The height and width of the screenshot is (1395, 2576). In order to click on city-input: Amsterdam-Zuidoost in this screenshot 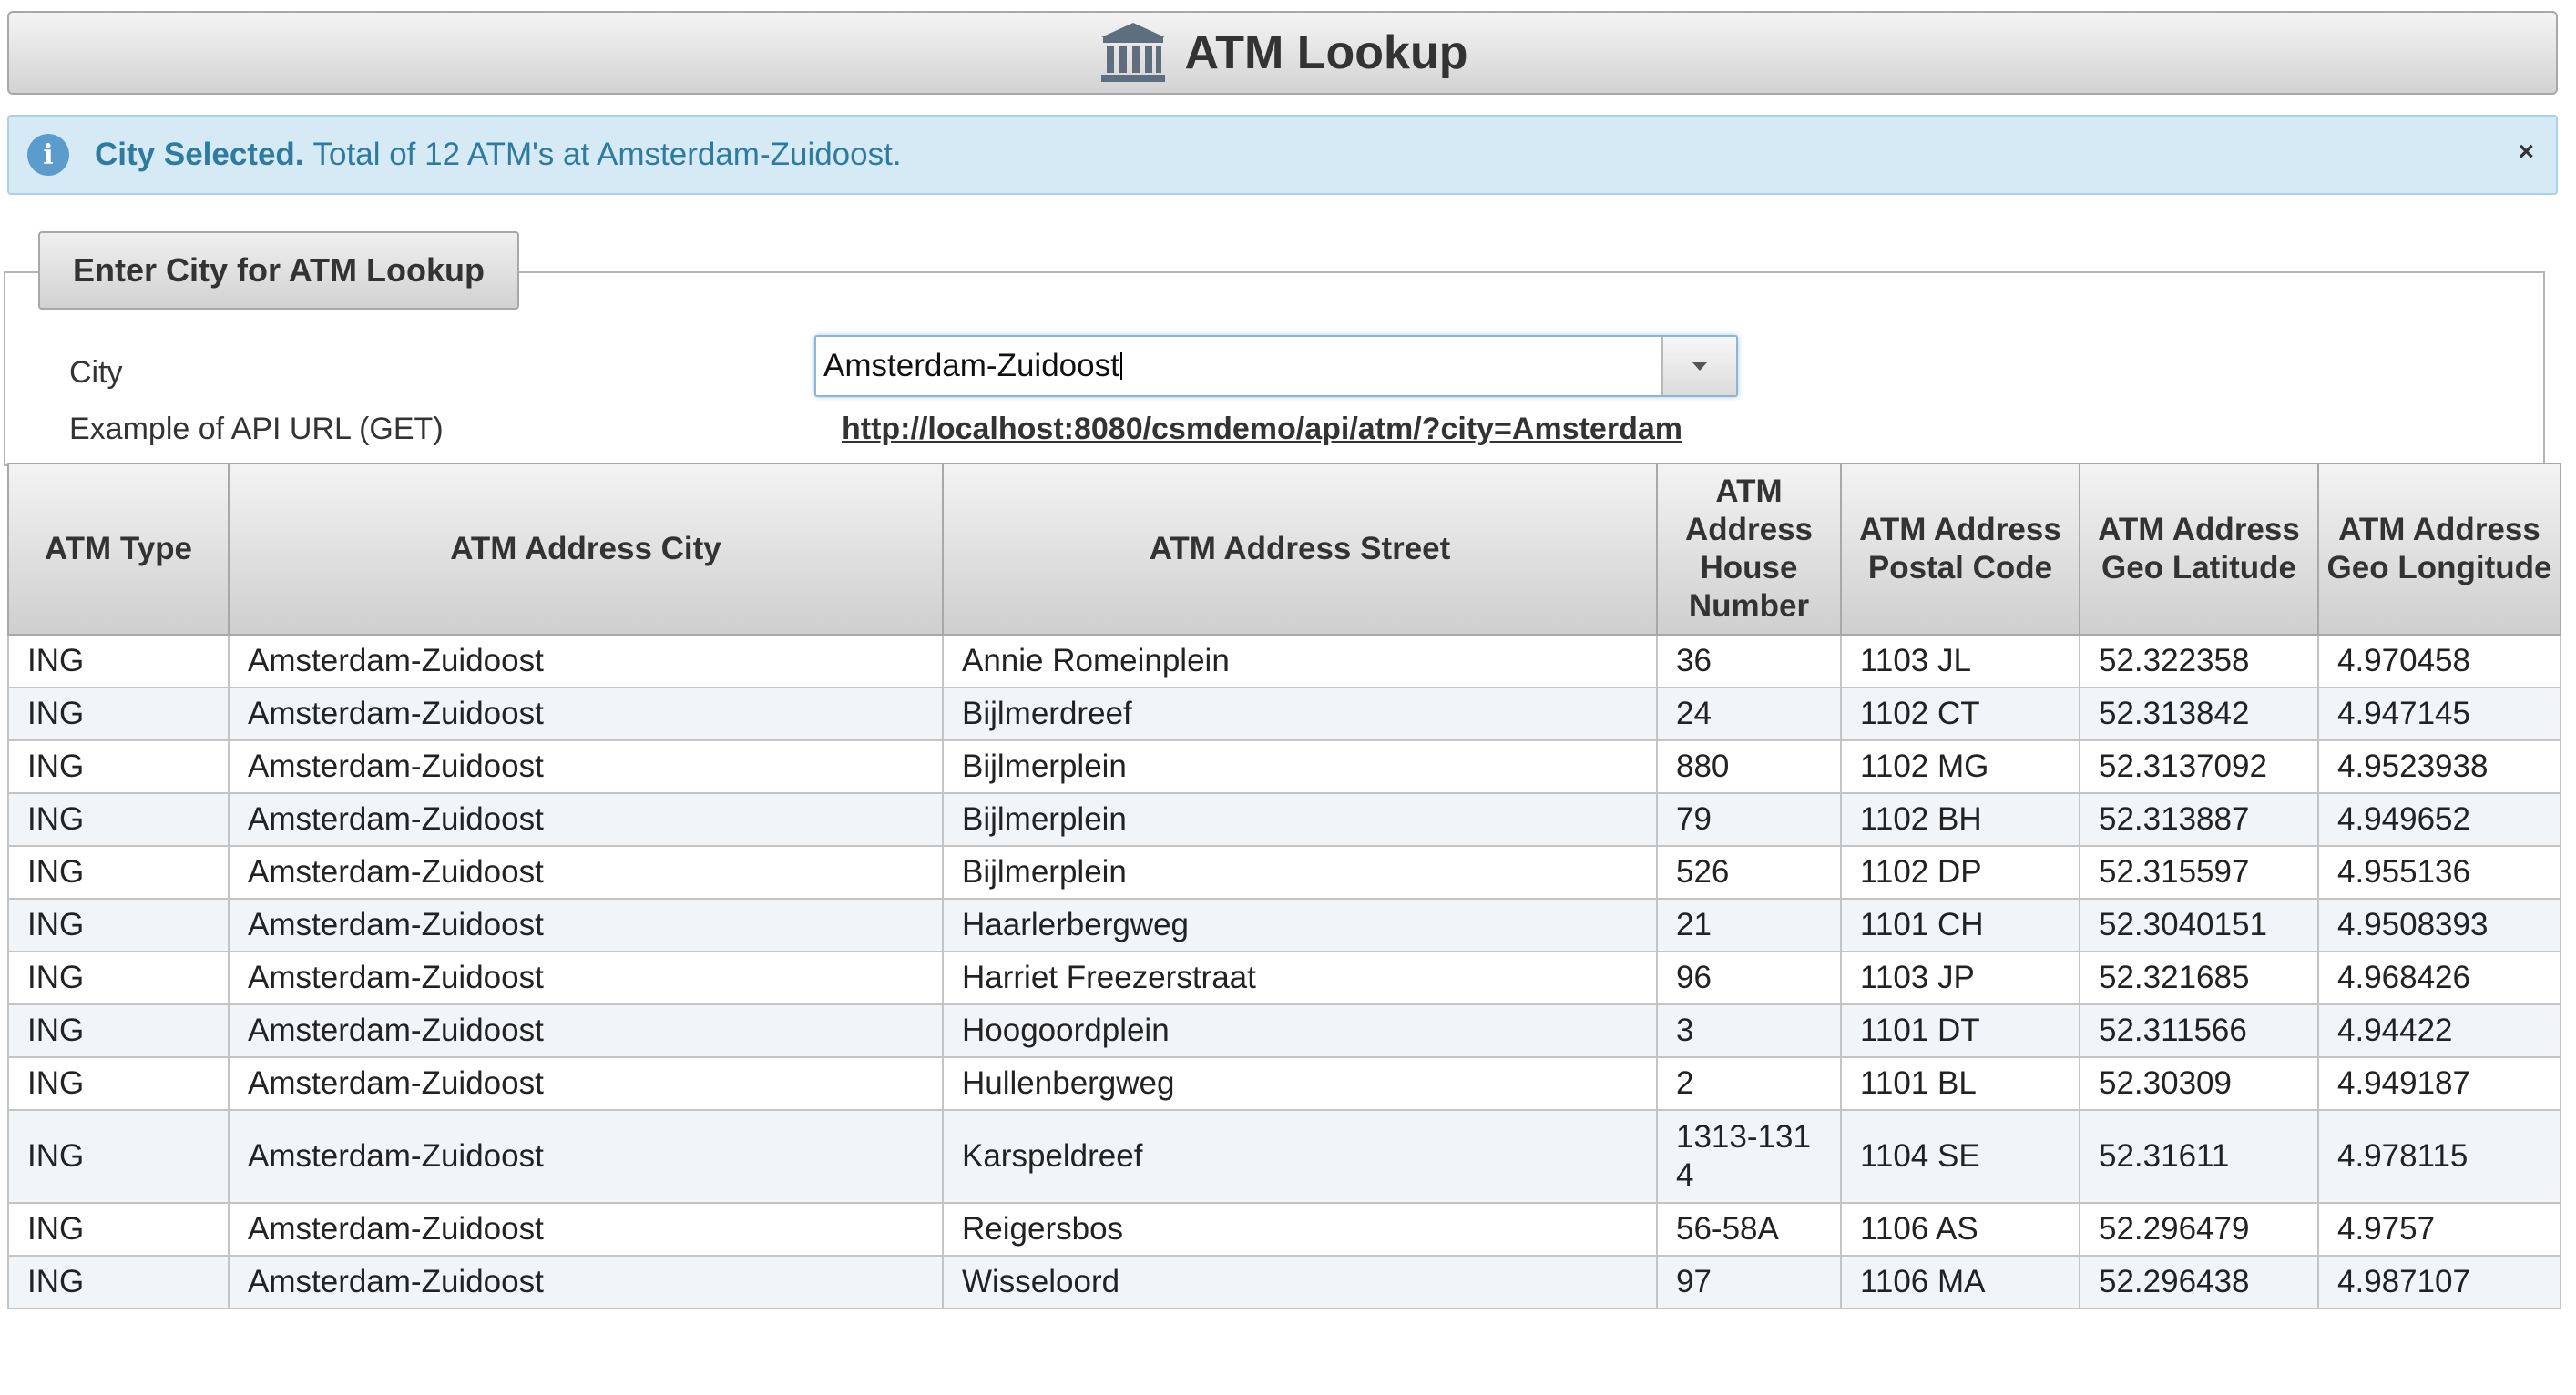, I will do `click(1238, 366)`.